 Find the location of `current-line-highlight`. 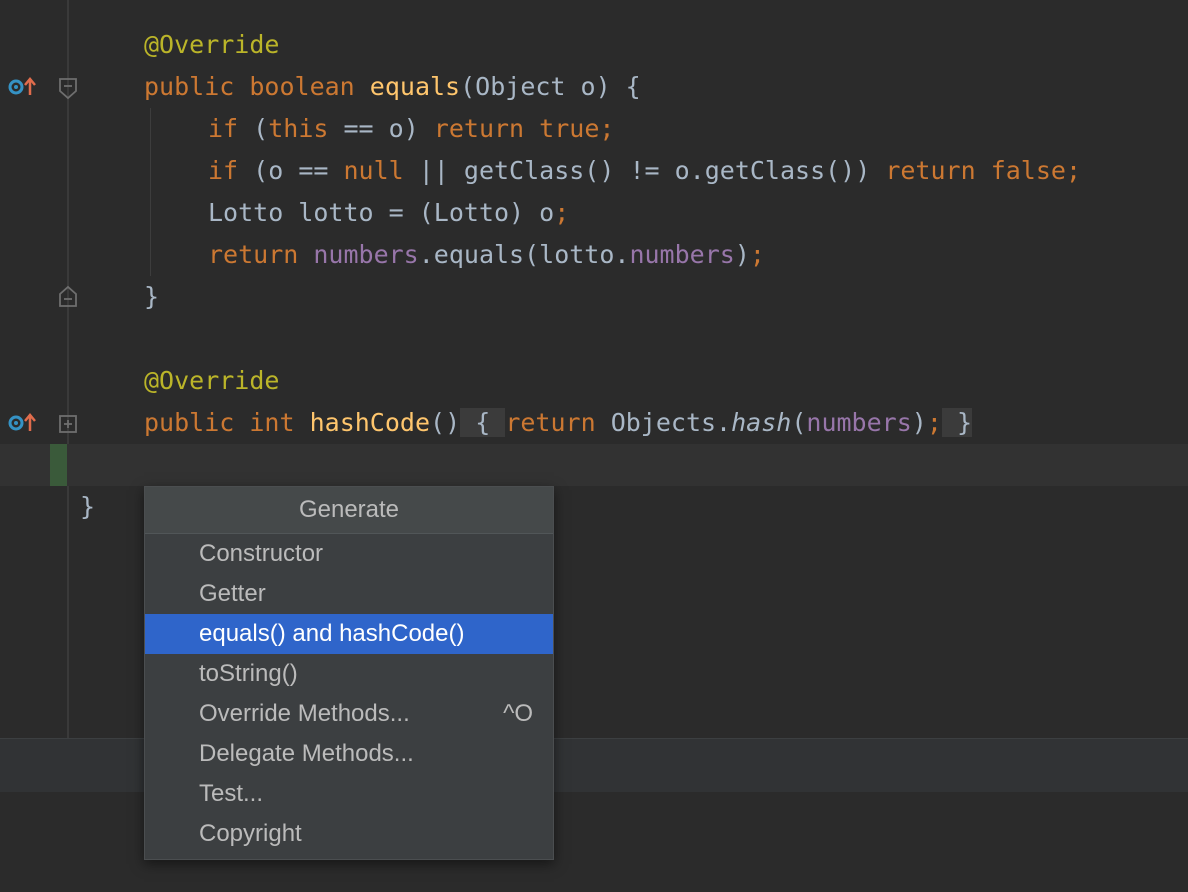

current-line-highlight is located at coordinates (594, 465).